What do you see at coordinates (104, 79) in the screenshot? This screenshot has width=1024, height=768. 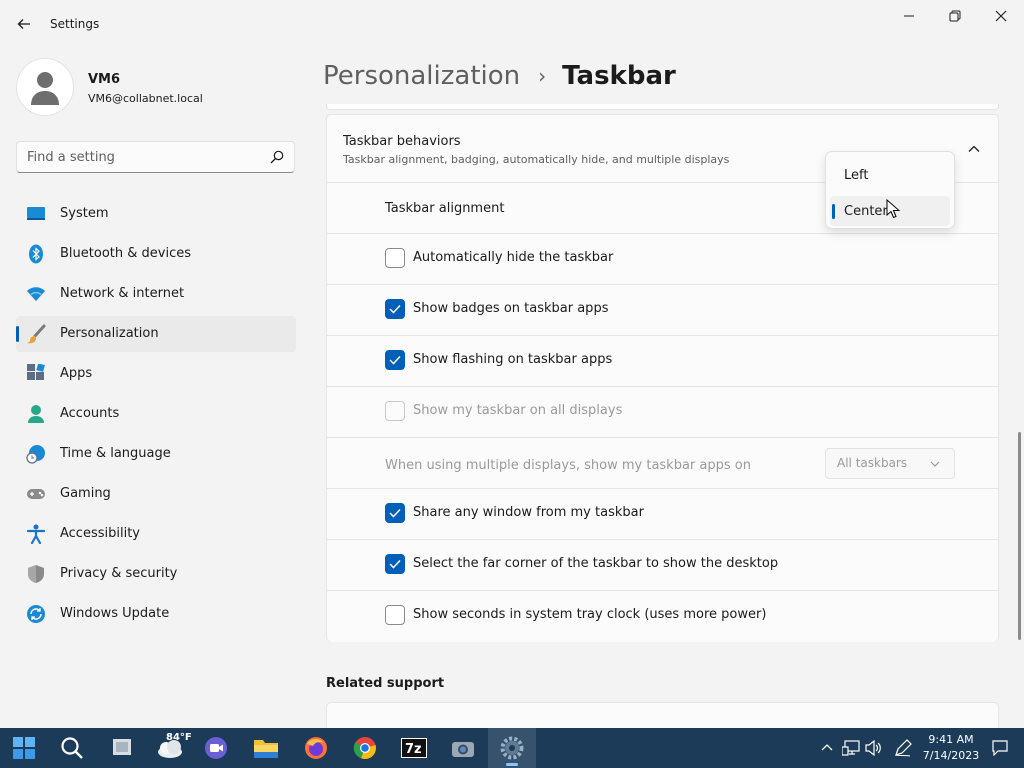 I see `profile-name: VM6` at bounding box center [104, 79].